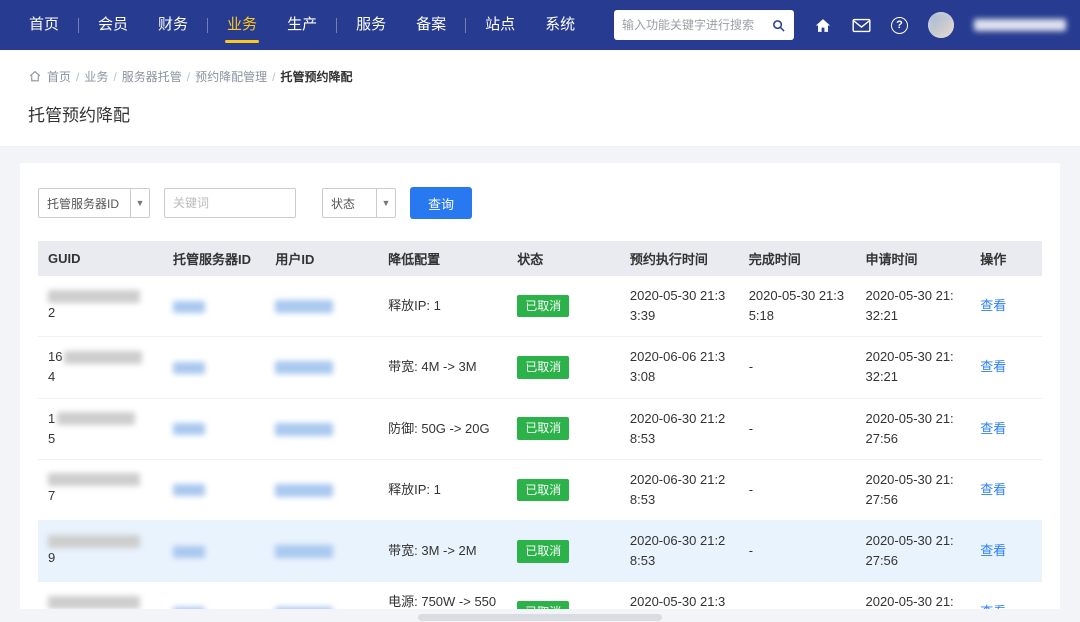 This screenshot has height=622, width=1080. What do you see at coordinates (891, 259) in the screenshot?
I see `table-header-7: 申请时间` at bounding box center [891, 259].